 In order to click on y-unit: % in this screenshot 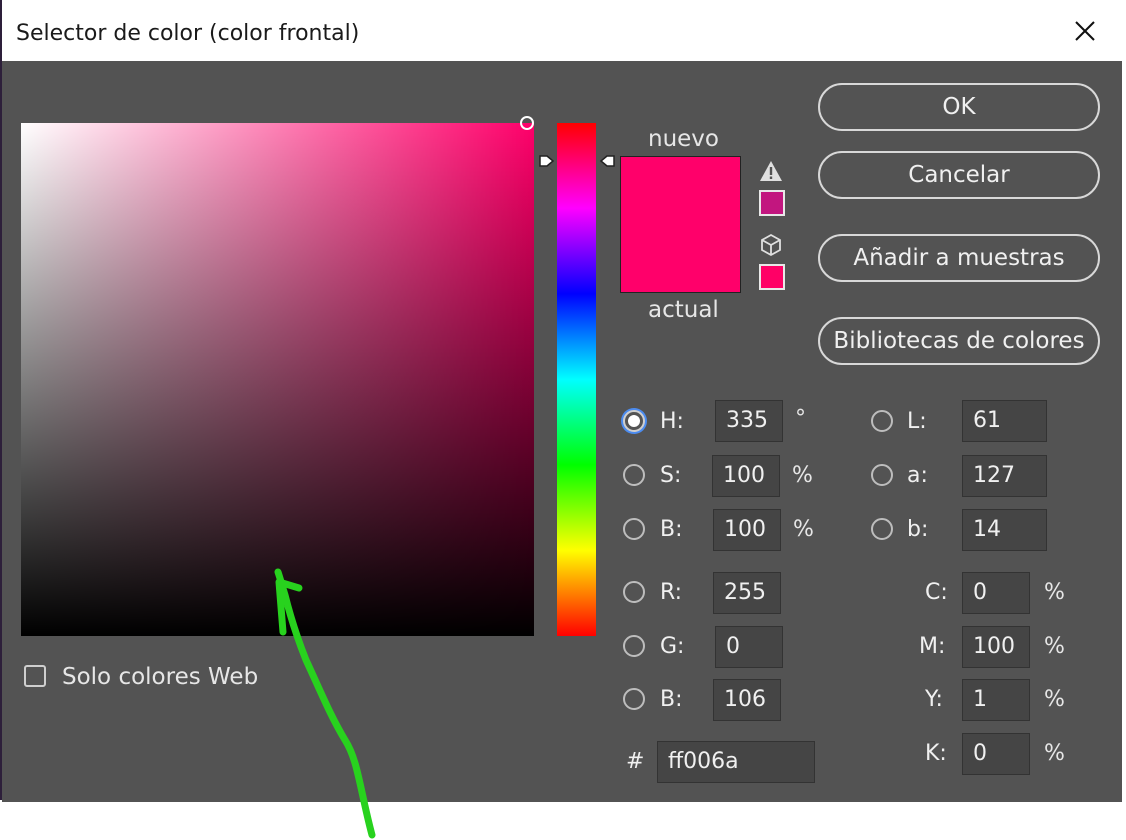, I will do `click(1054, 699)`.